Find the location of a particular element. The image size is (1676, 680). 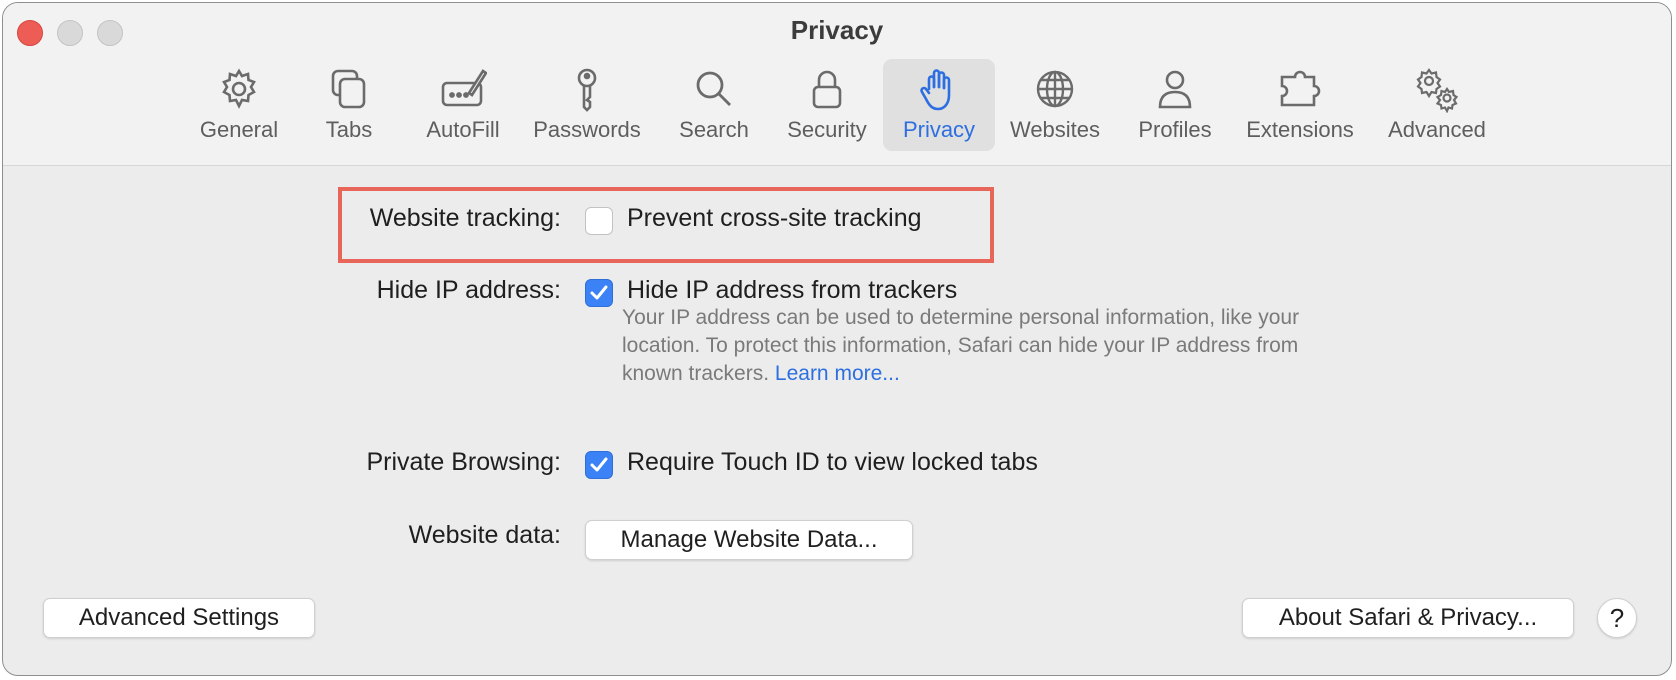

tab-websites-label: Websites is located at coordinates (1055, 129).